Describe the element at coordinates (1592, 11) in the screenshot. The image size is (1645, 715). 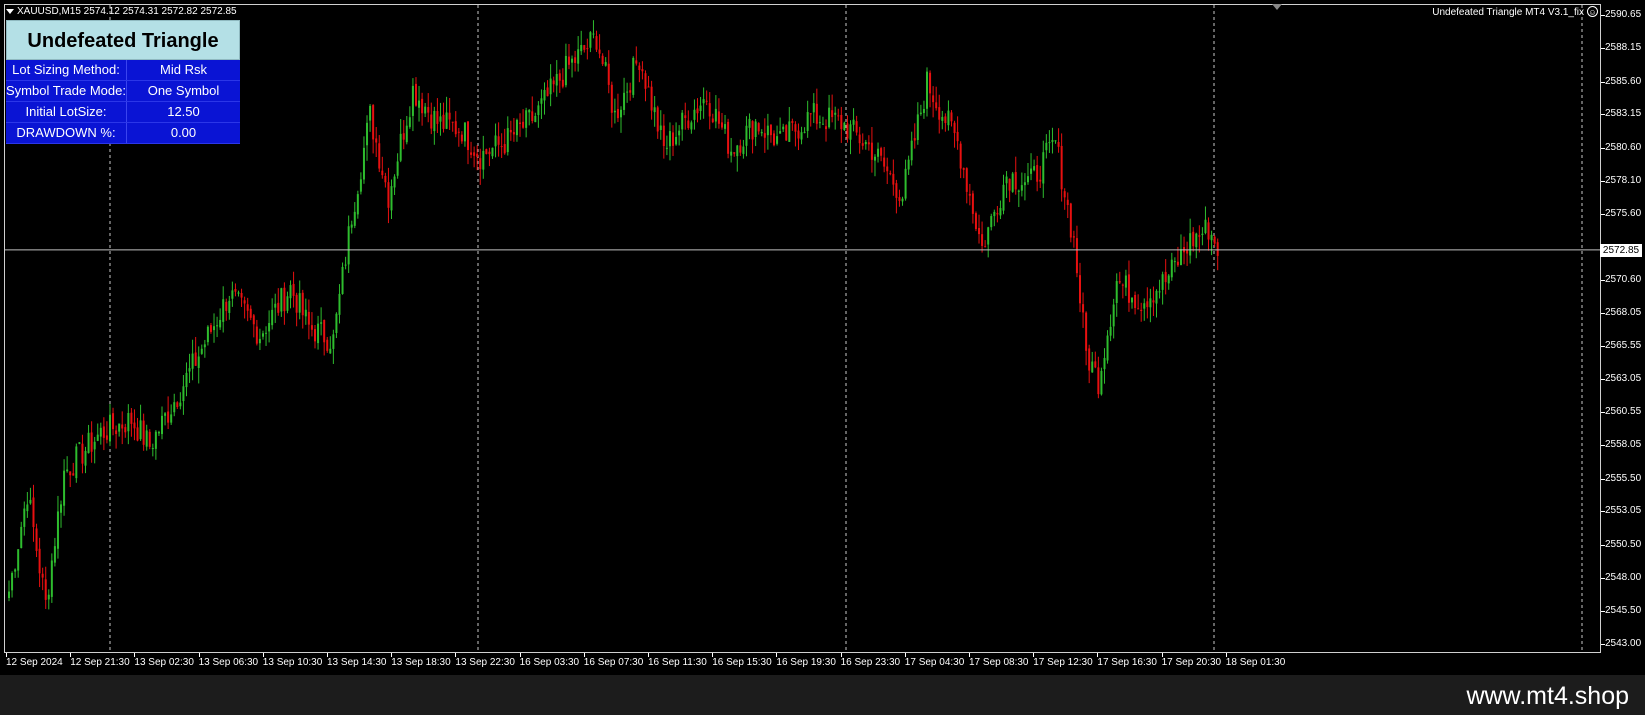
I see `expert-smiley-icon: ☺` at that location.